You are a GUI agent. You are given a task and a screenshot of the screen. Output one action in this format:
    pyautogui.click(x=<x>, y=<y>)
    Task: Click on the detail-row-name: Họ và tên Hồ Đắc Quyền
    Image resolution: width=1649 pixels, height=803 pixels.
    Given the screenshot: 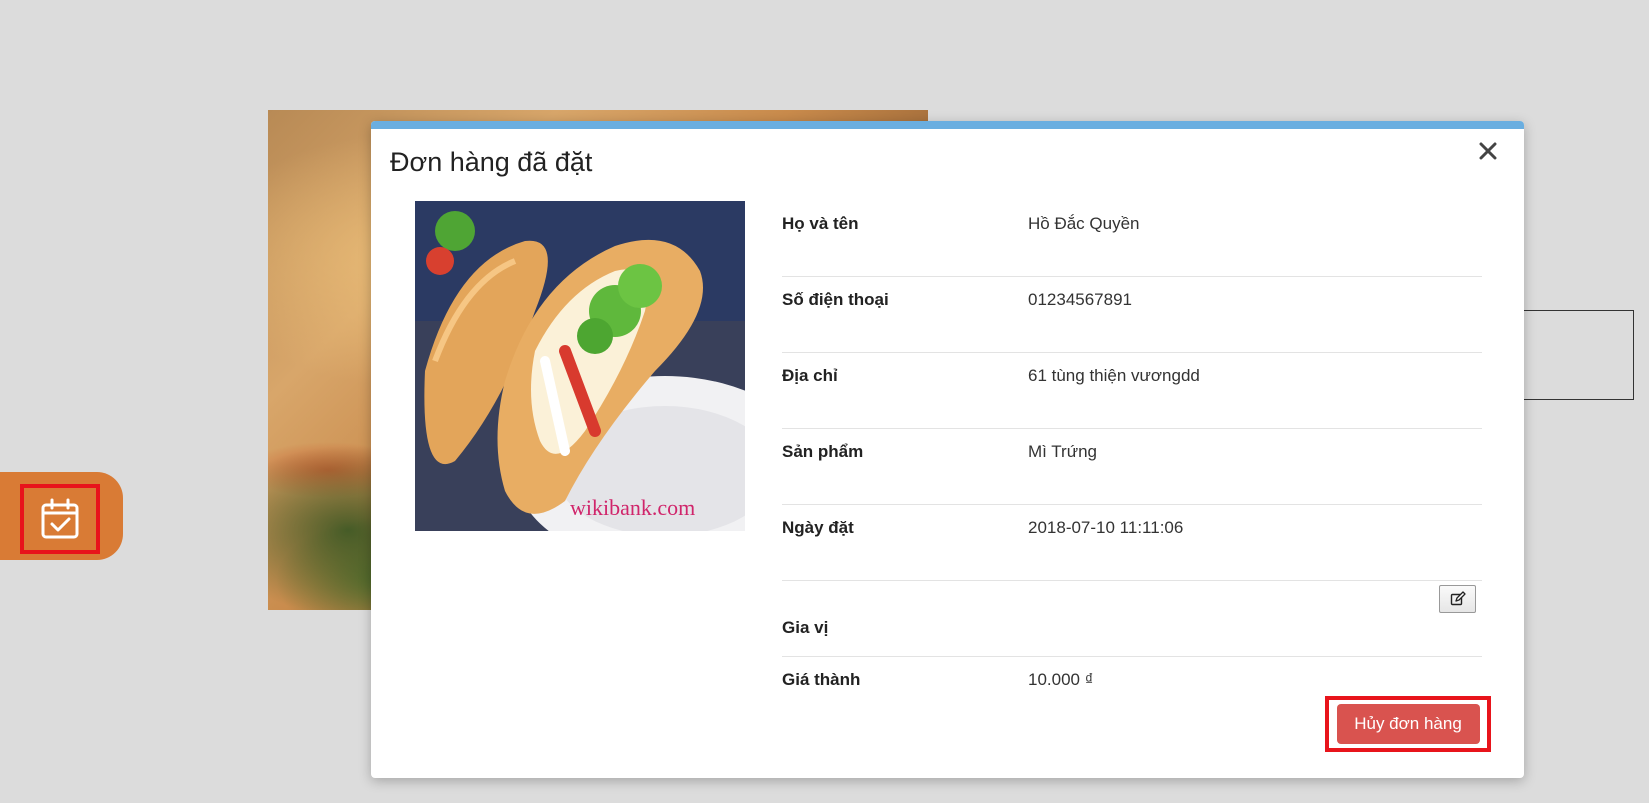 What is the action you would take?
    pyautogui.click(x=1132, y=239)
    